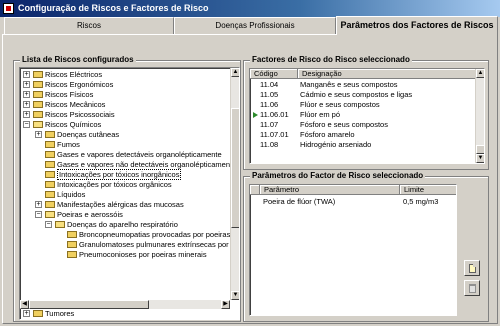 The image size is (500, 326). What do you see at coordinates (122, 224) in the screenshot?
I see `tree-item: Doenças do aparelho respiratório` at bounding box center [122, 224].